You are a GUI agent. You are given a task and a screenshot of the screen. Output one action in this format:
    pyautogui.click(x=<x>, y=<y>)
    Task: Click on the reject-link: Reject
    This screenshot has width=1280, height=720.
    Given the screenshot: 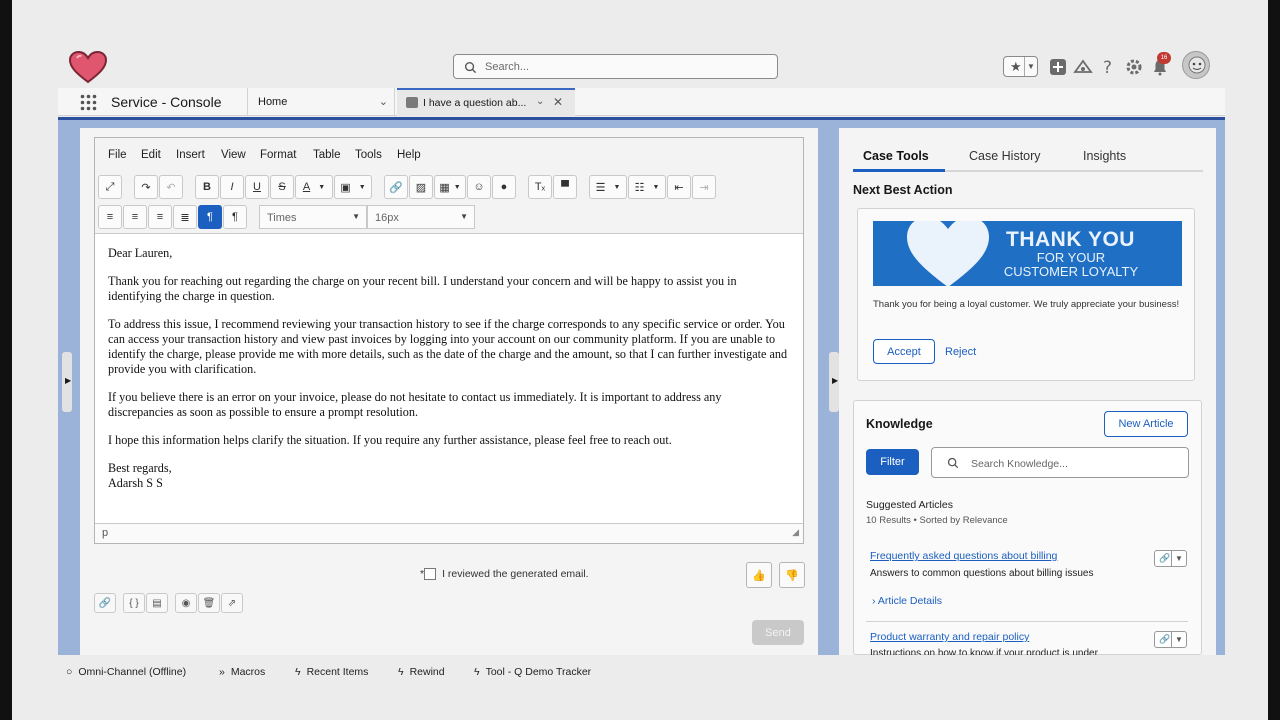 What is the action you would take?
    pyautogui.click(x=960, y=352)
    